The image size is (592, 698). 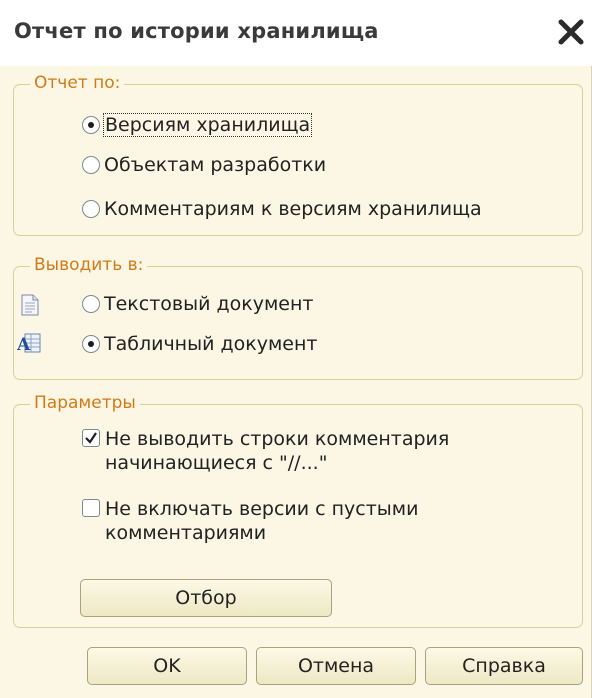 I want to click on radio-label-objects: Объектам разработки, so click(x=215, y=165).